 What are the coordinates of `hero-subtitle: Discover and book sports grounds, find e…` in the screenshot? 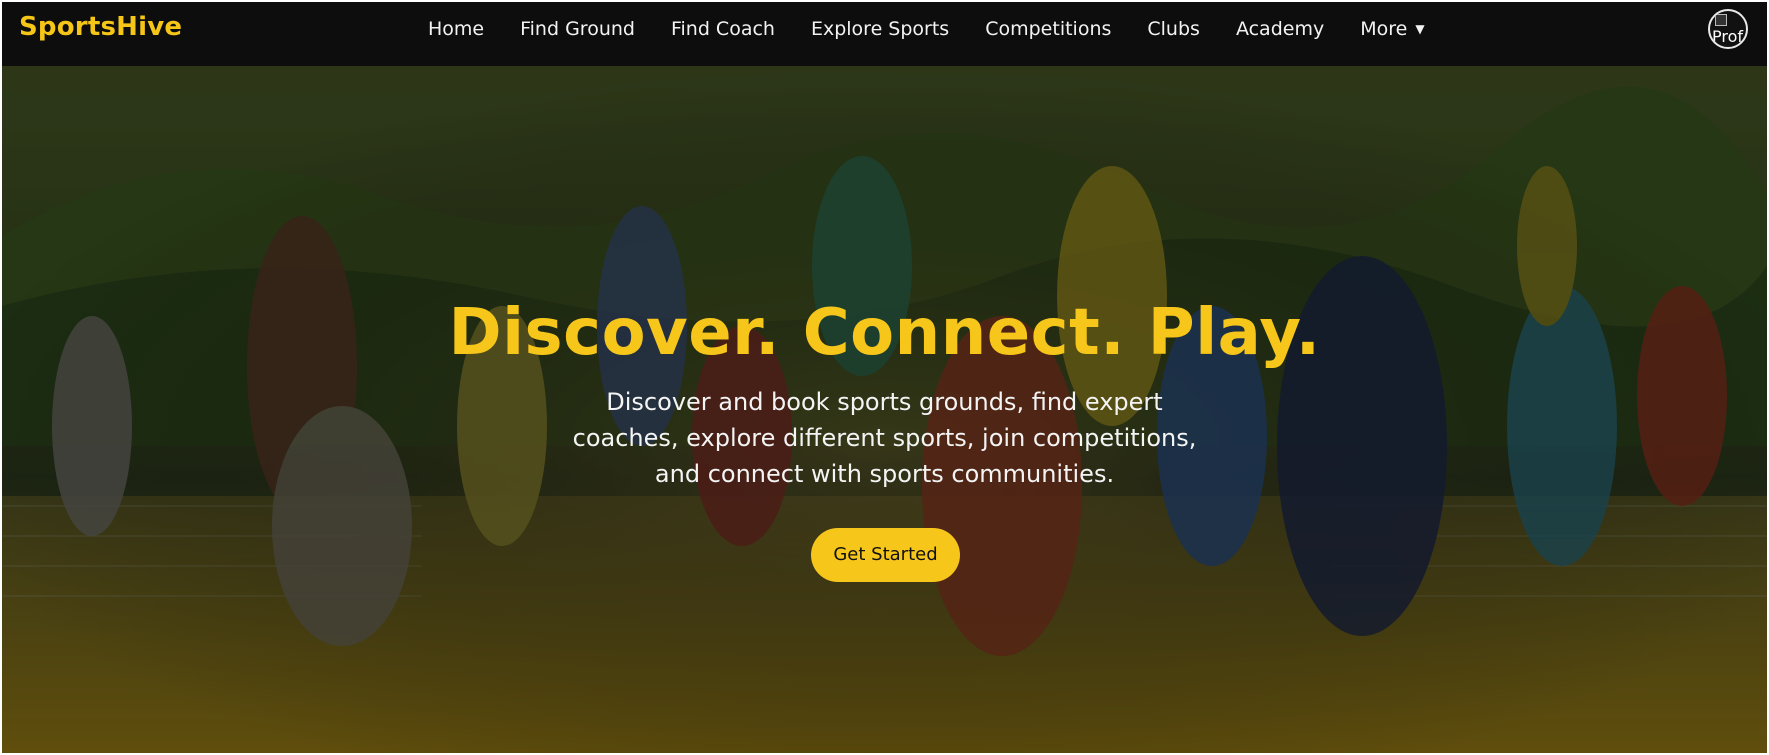 It's located at (884, 438).